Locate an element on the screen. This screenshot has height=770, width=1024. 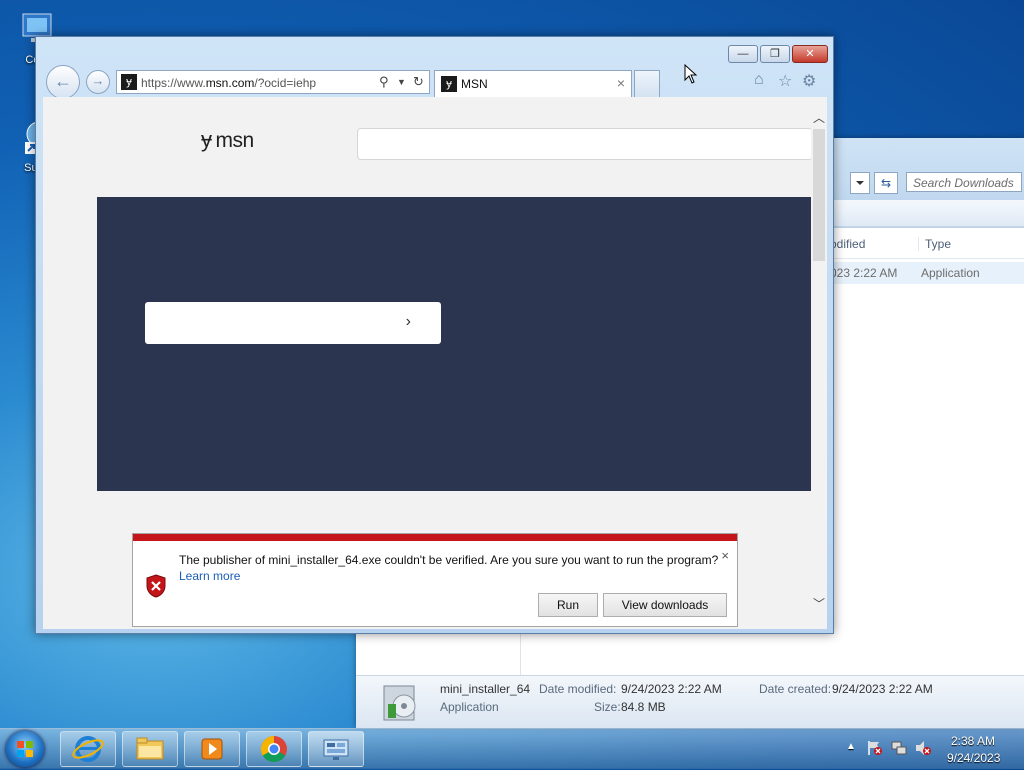
taskbar-chrome is located at coordinates (274, 749).